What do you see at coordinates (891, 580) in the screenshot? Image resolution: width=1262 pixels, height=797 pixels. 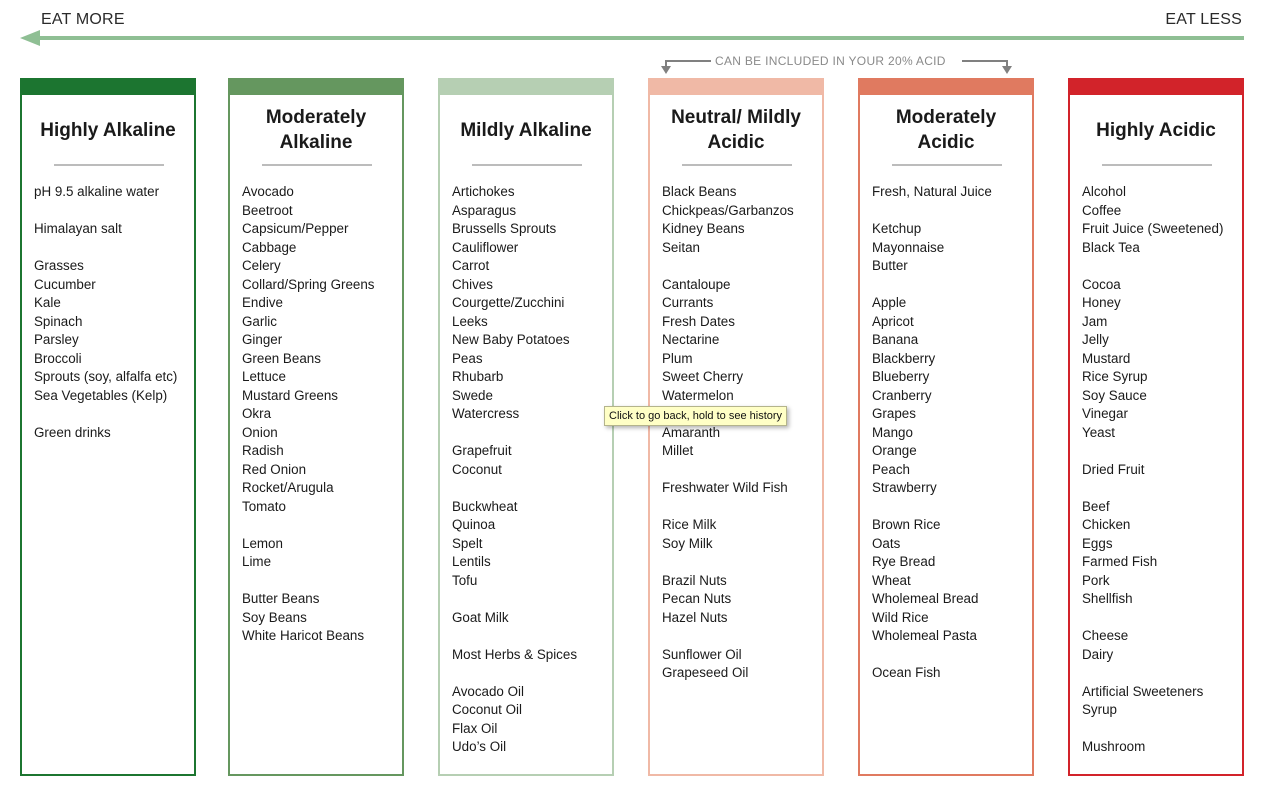 I see `food-item: Wheat` at bounding box center [891, 580].